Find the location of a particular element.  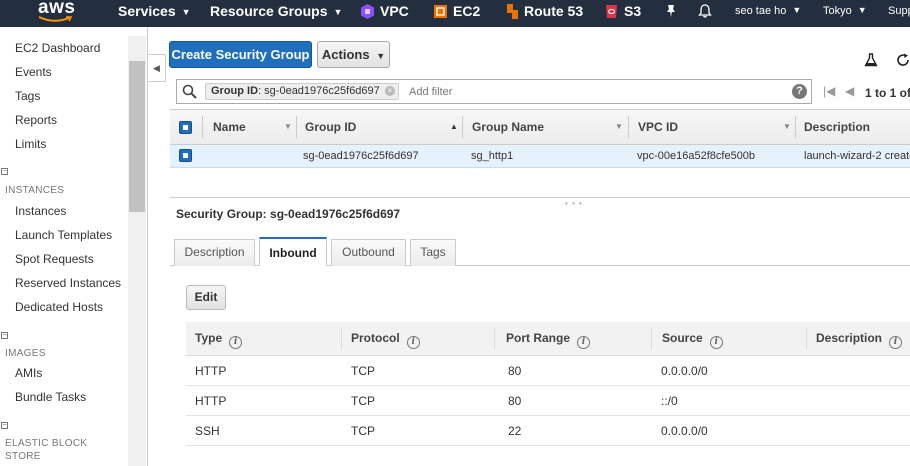

detail-pane-title: Security Group: sg-0ead1976c25f6d697 is located at coordinates (288, 214).